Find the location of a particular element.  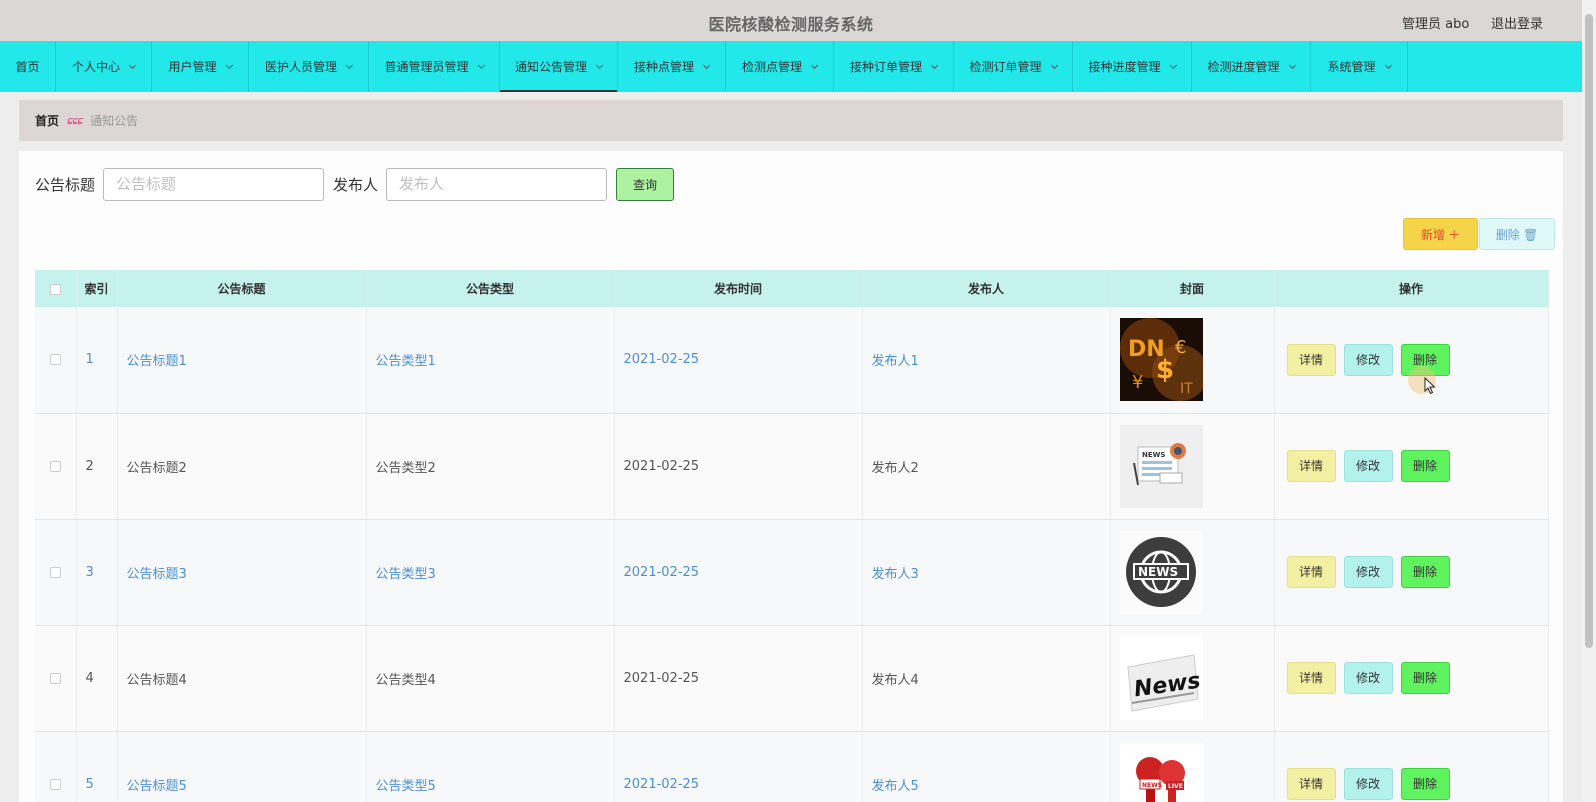

title-search-input is located at coordinates (214, 184).